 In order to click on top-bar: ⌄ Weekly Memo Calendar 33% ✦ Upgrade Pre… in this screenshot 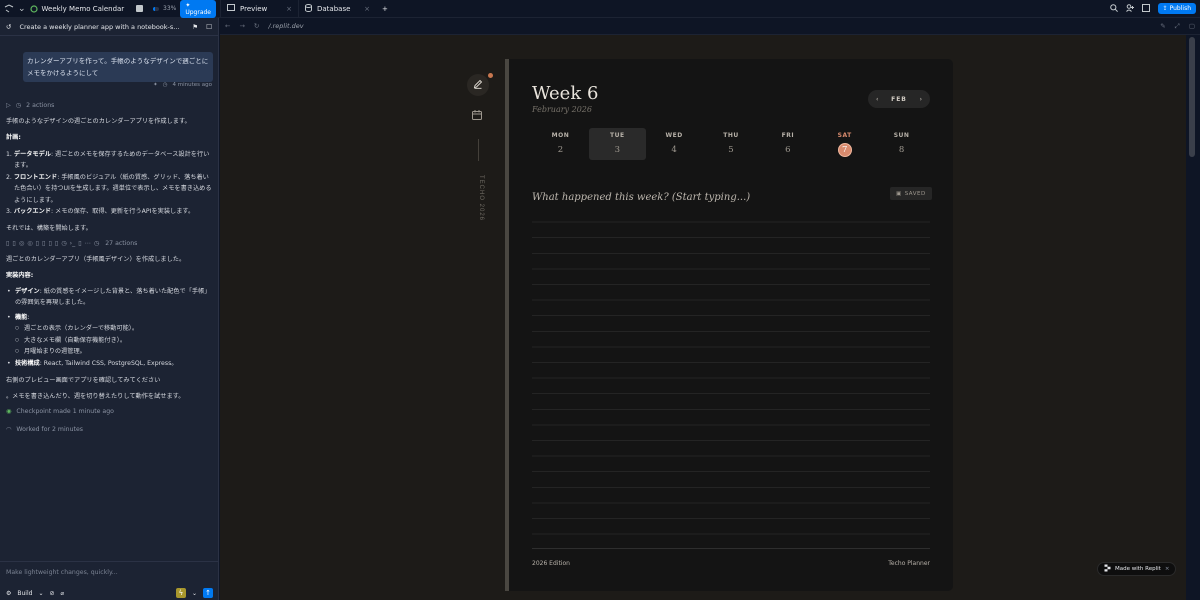, I will do `click(600, 9)`.